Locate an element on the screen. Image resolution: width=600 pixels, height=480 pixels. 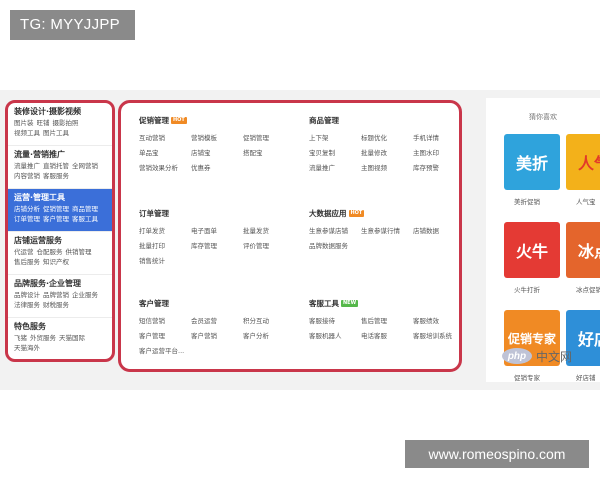
menu-section-title: 商品管理 is located at coordinates (391, 121).